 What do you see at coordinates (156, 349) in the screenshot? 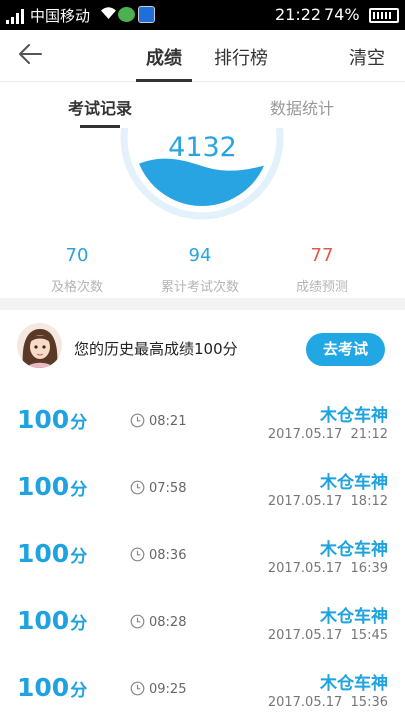
I see `best-score-text: 您的历史最高成绩100分` at bounding box center [156, 349].